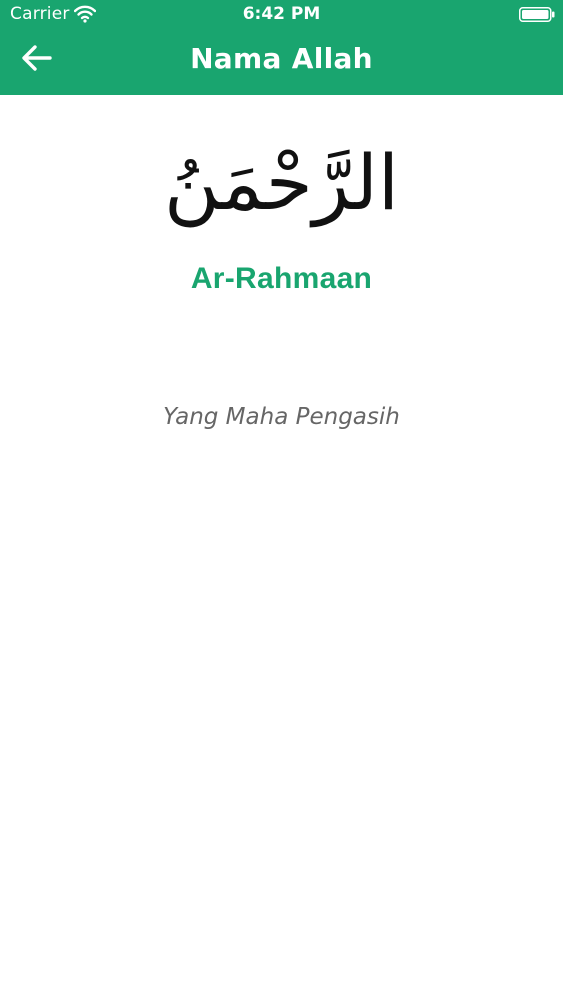 The image size is (563, 1000). I want to click on page-title: Nama Allah, so click(281, 58).